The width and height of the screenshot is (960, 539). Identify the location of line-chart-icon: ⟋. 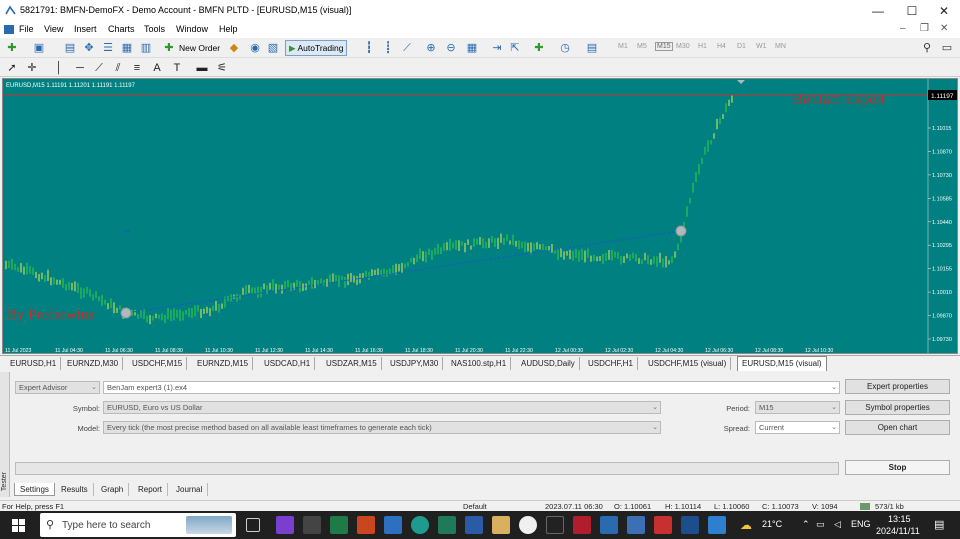
(407, 48).